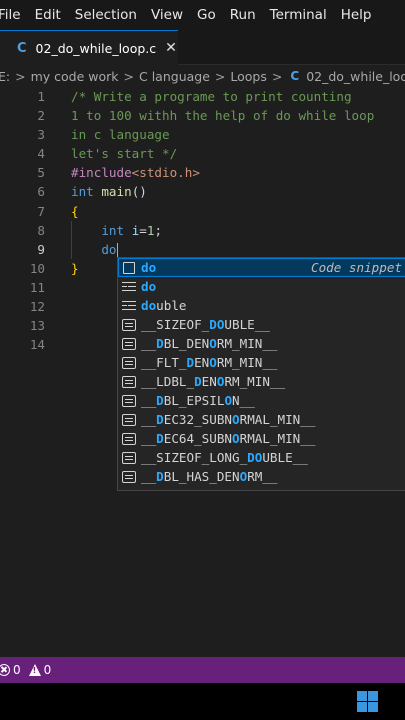 This screenshot has height=720, width=405. Describe the element at coordinates (209, 381) in the screenshot. I see `label-text: EN` at that location.